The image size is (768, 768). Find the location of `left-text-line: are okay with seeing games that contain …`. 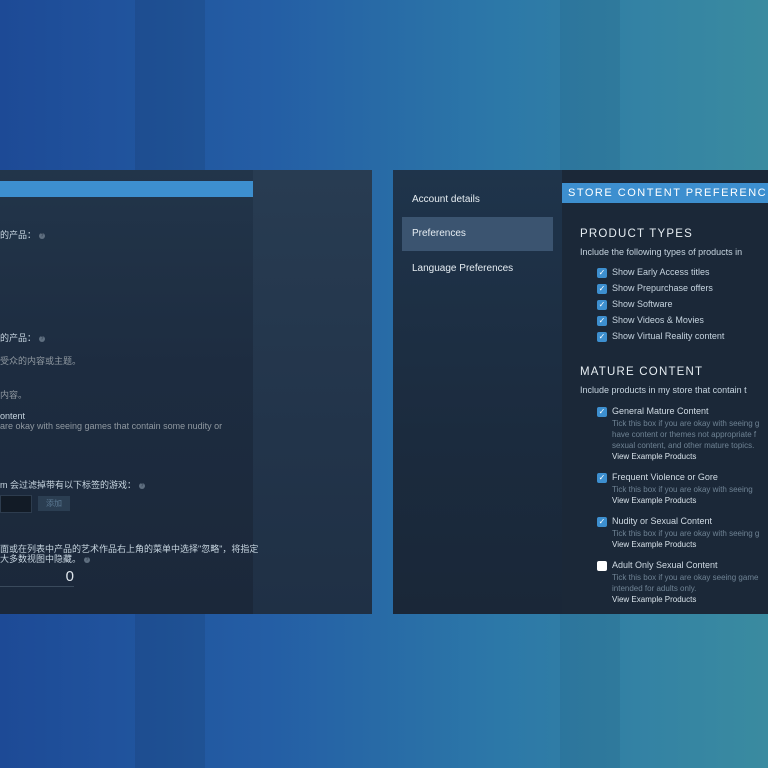

left-text-line: are okay with seeing games that contain … is located at coordinates (111, 426).